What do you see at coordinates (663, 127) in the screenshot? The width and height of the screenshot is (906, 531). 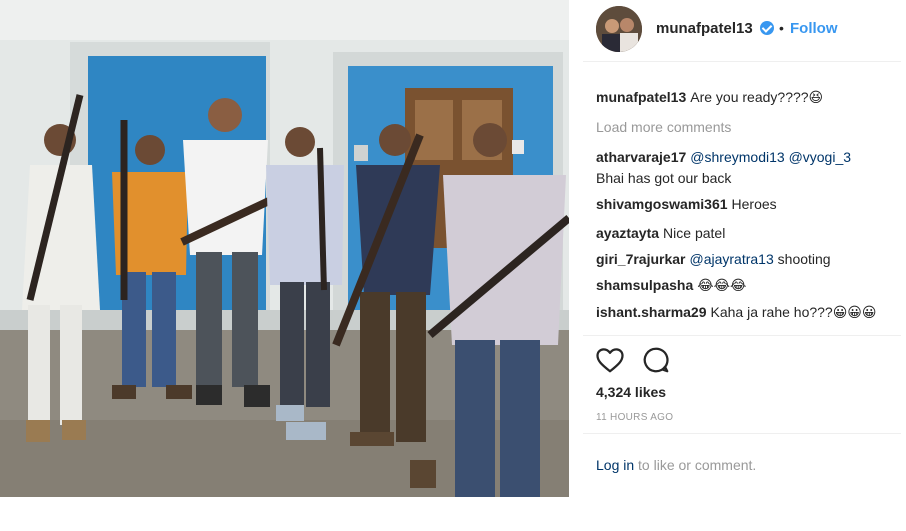 I see `load-more-comments-button: Load more comments` at bounding box center [663, 127].